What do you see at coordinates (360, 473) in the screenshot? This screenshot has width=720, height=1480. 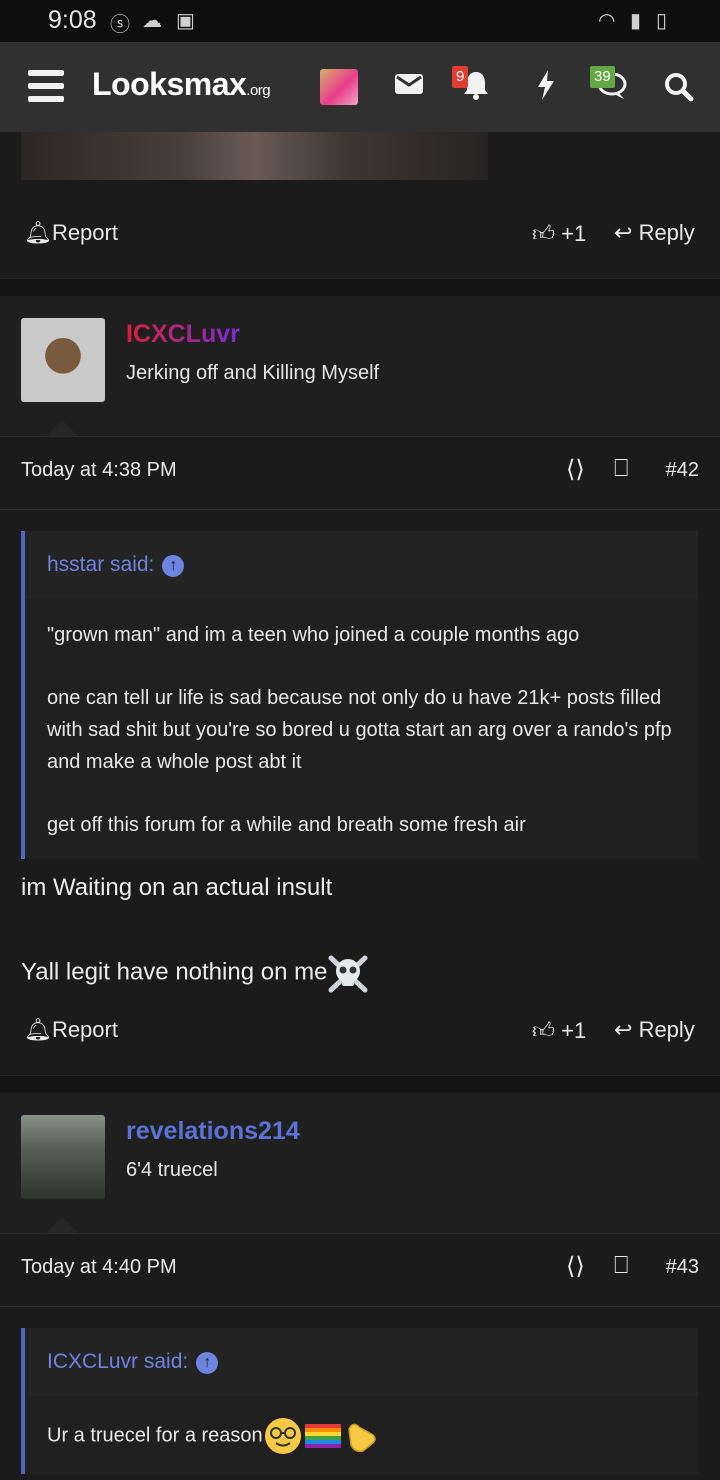 I see `post-meta: Today at 4:38 PM ⟨⟩ ⎕ #42` at bounding box center [360, 473].